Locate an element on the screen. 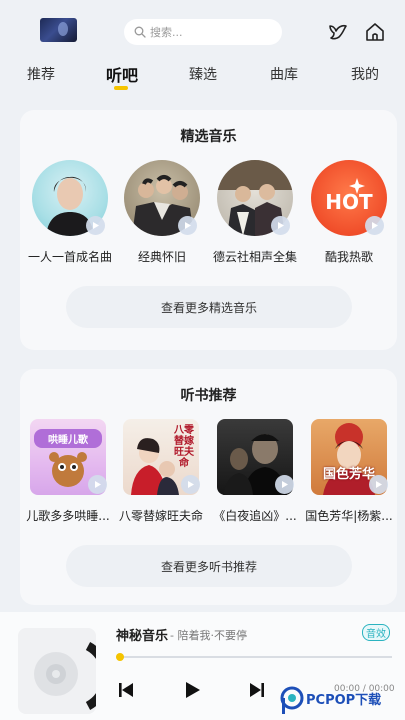 The width and height of the screenshot is (405, 720). tab-recommend: 推荐 is located at coordinates (41, 74).